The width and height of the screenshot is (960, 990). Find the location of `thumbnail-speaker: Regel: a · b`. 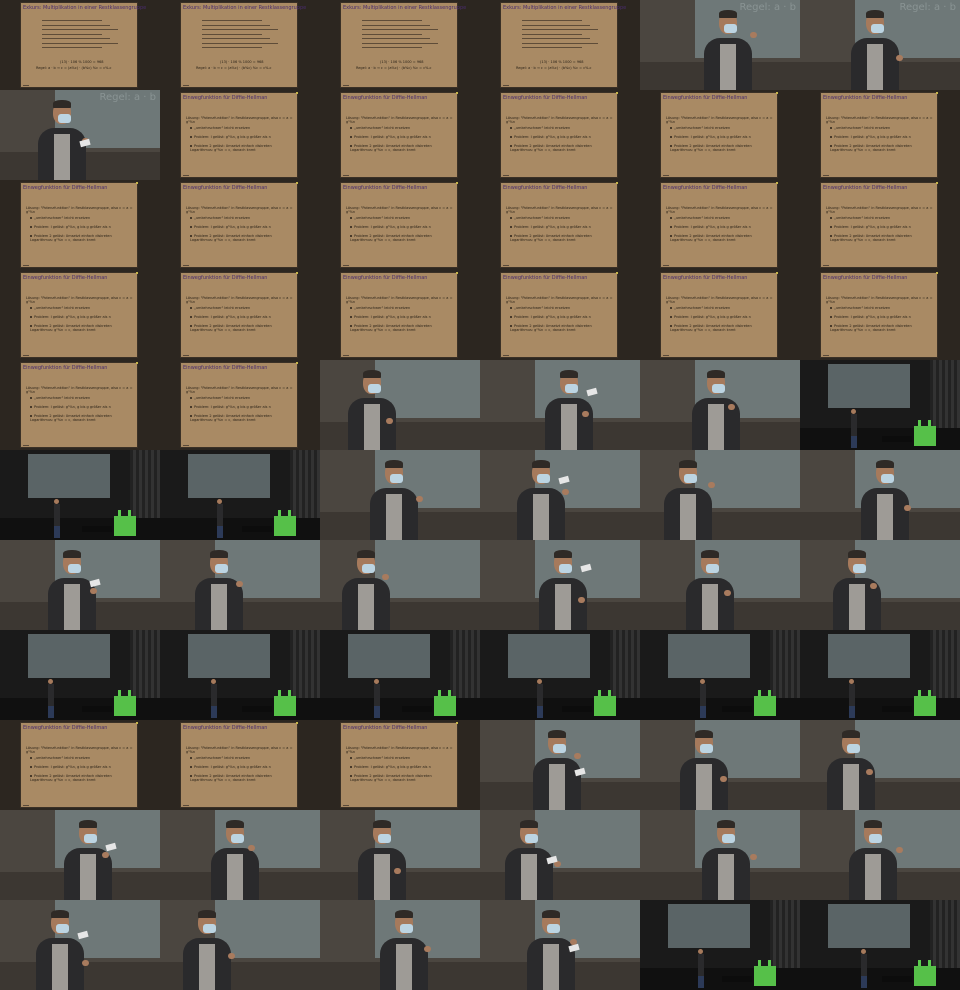

thumbnail-speaker: Regel: a · b is located at coordinates (80, 135).